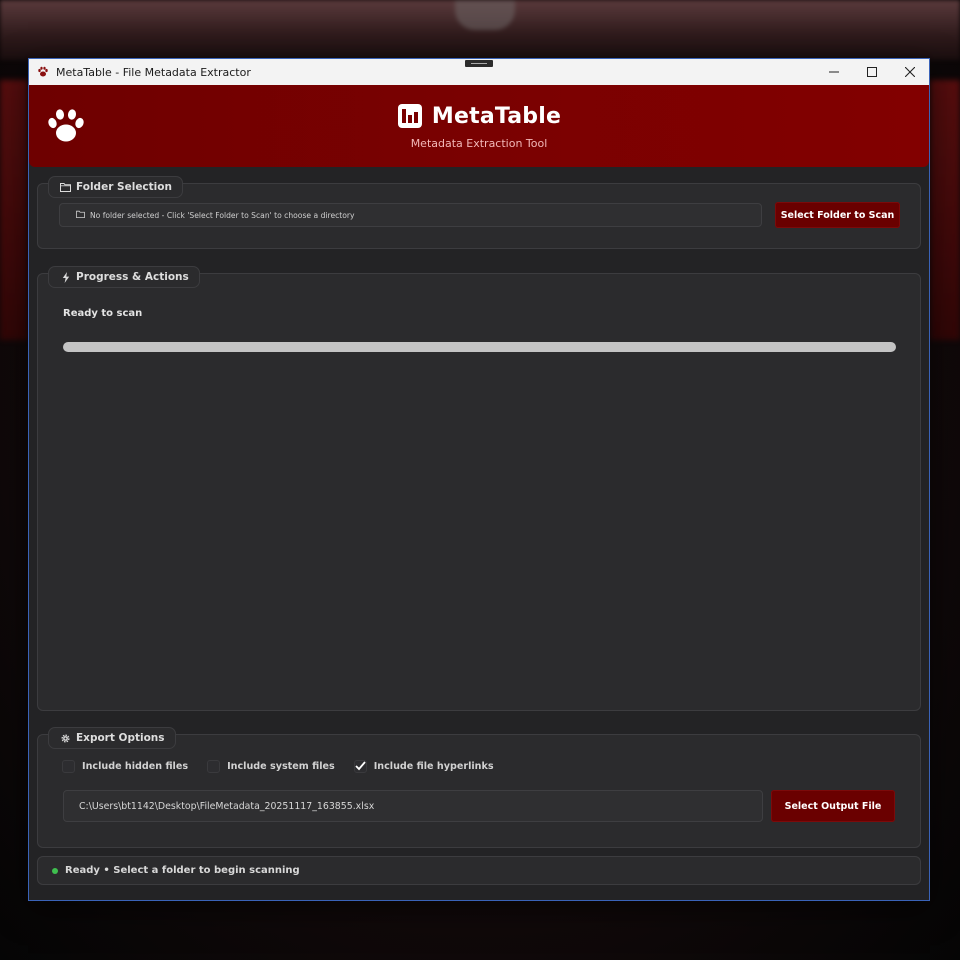  I want to click on select-output-file-button: Select Output File, so click(833, 806).